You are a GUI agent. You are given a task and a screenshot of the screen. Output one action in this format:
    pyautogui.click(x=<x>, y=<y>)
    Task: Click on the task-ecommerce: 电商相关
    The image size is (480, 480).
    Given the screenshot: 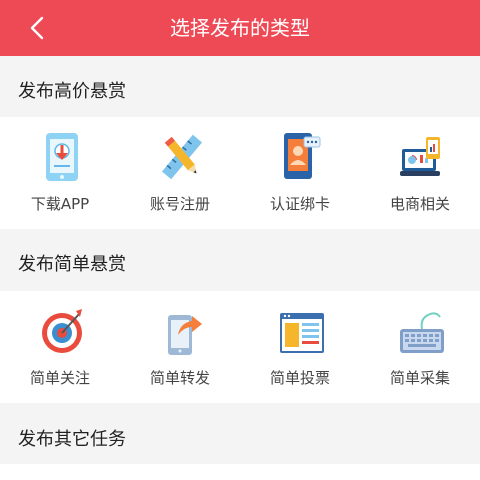 What is the action you would take?
    pyautogui.click(x=420, y=173)
    